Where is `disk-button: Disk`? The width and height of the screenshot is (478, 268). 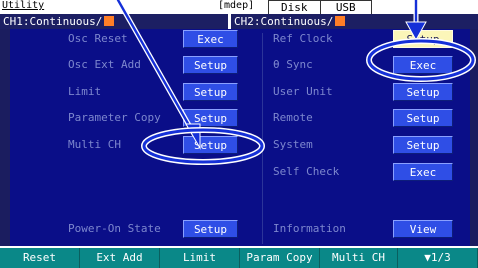
disk-button: Disk is located at coordinates (294, 8).